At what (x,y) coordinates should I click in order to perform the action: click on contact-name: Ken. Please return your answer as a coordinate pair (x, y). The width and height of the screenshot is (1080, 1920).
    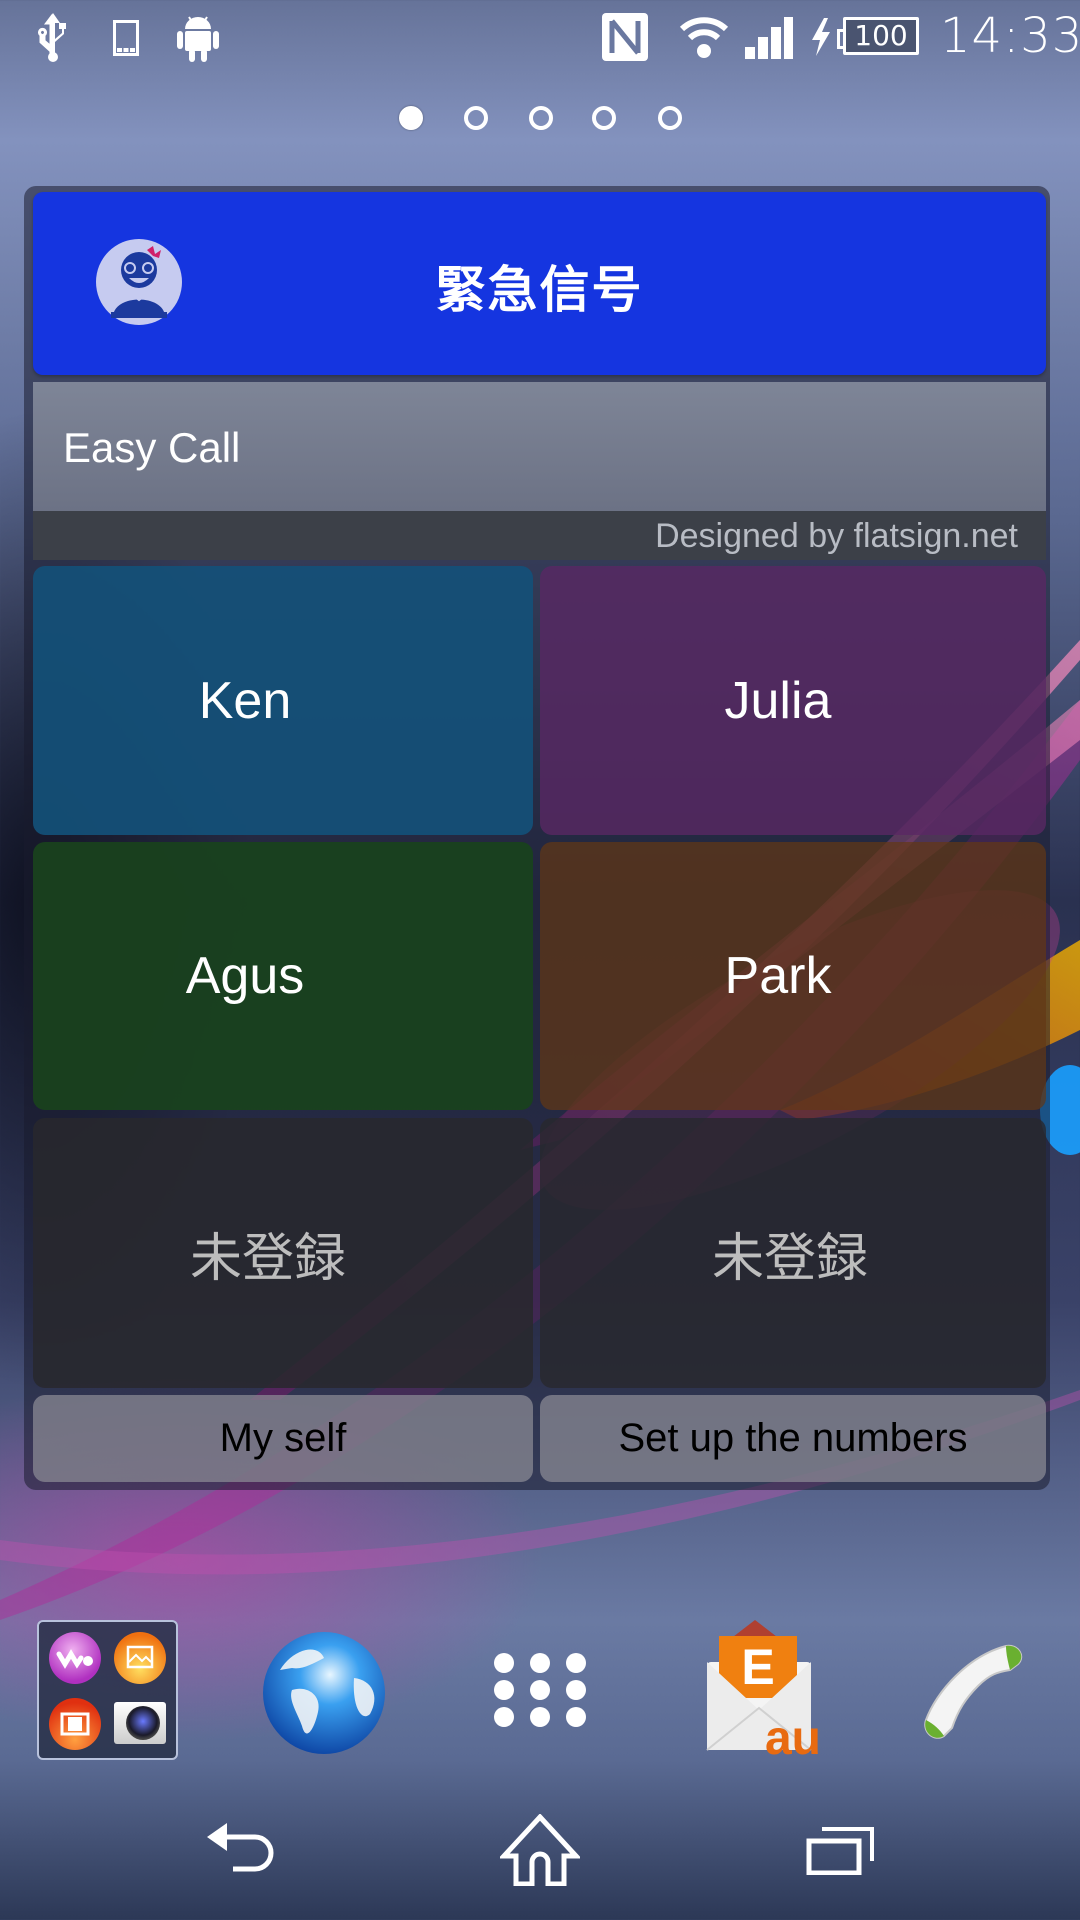
    Looking at the image, I should click on (245, 700).